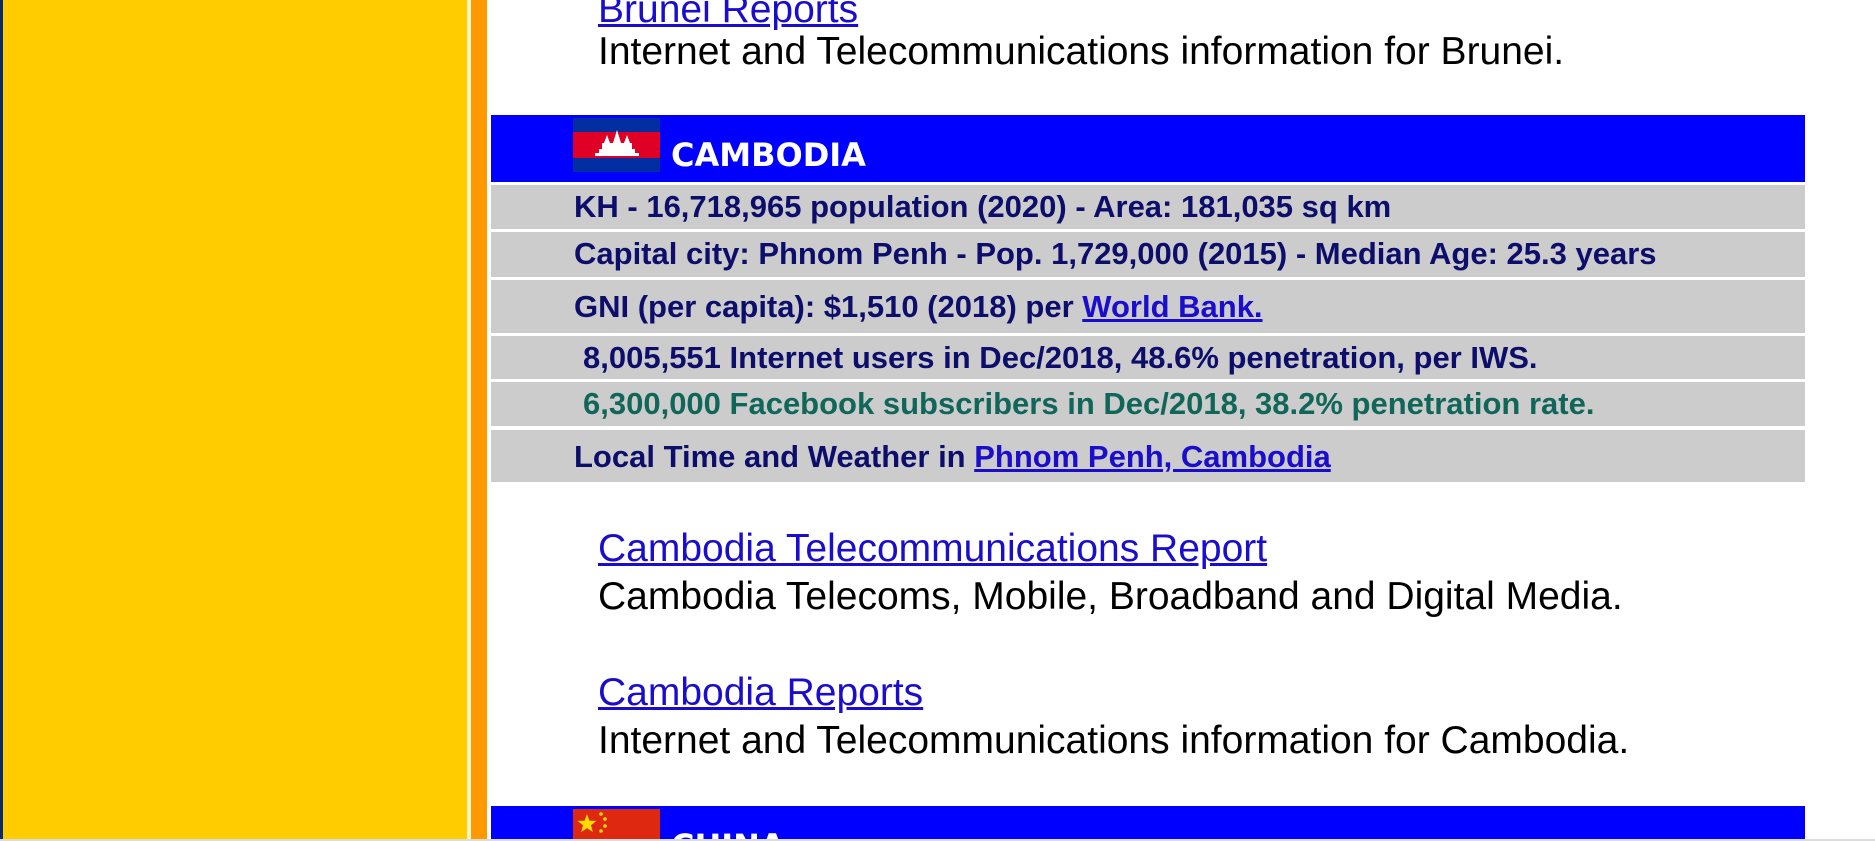 The width and height of the screenshot is (1875, 841). I want to click on phnom-penh-weather-link: Phnom Penh, Cambodia, so click(1152, 456).